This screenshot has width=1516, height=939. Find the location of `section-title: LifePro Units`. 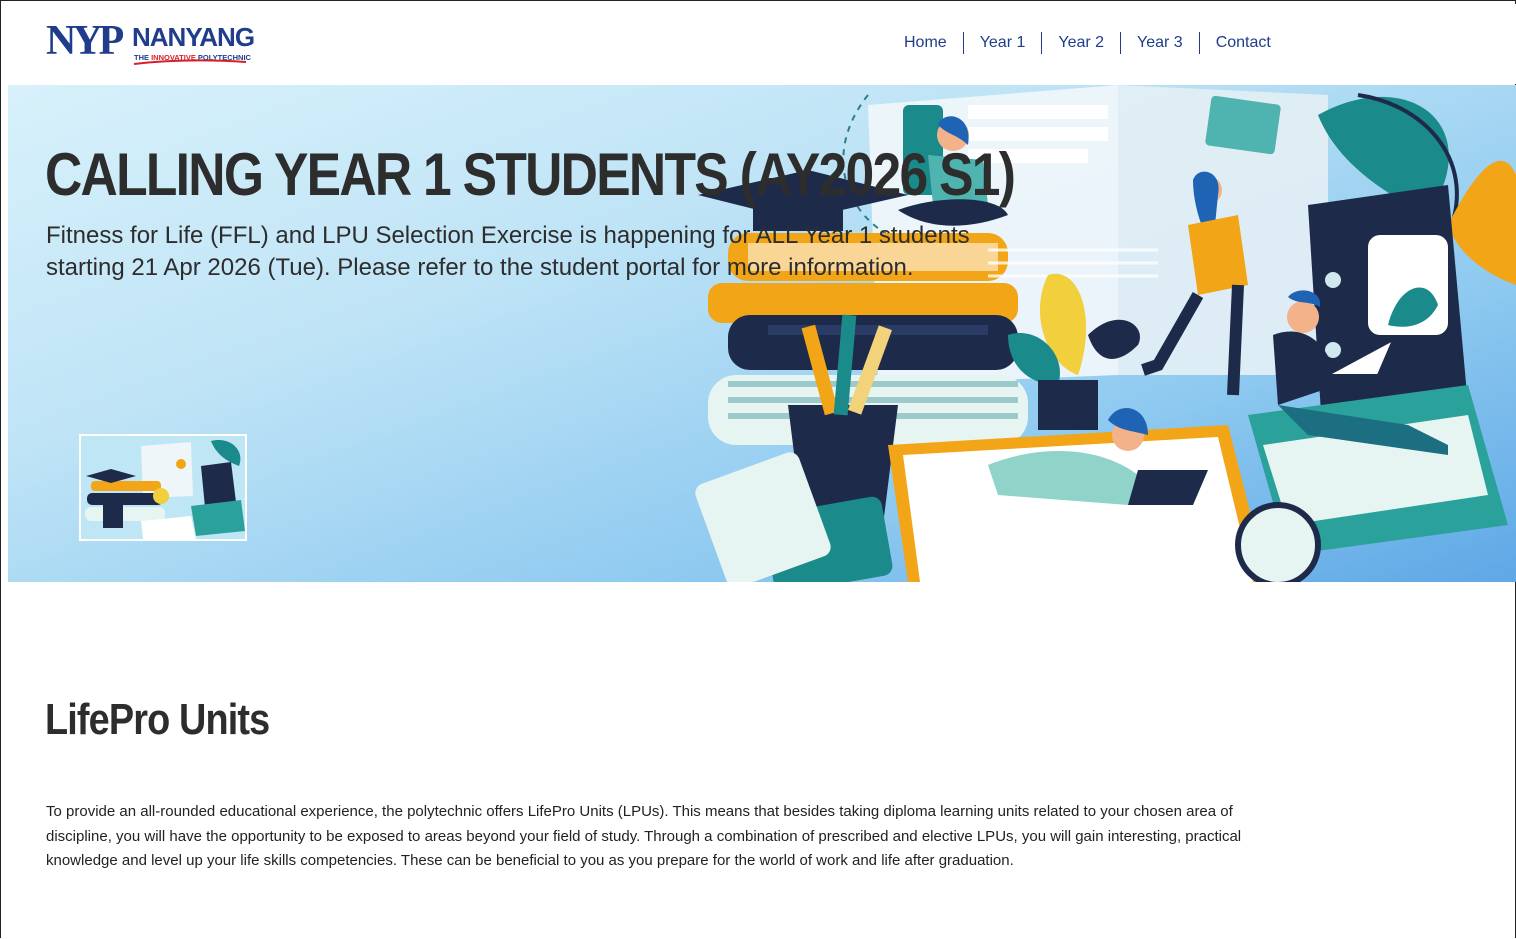

section-title: LifePro Units is located at coordinates (157, 719).